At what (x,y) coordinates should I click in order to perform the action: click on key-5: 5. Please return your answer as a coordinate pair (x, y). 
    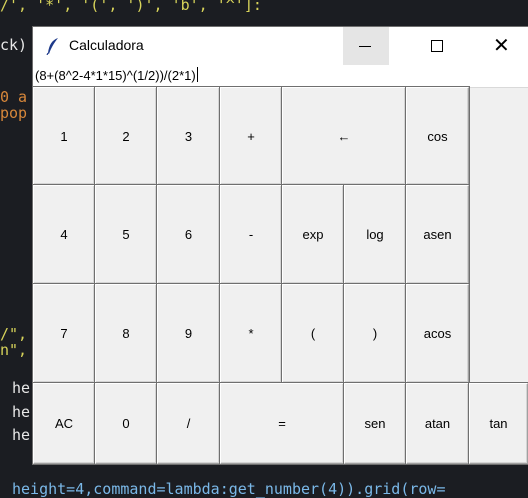
    Looking at the image, I should click on (126, 234).